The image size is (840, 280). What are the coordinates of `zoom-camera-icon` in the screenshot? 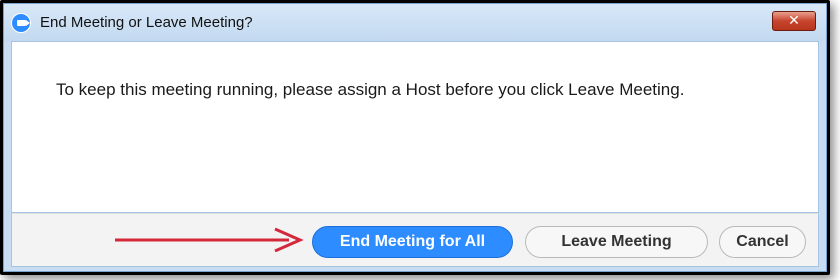 It's located at (21, 22).